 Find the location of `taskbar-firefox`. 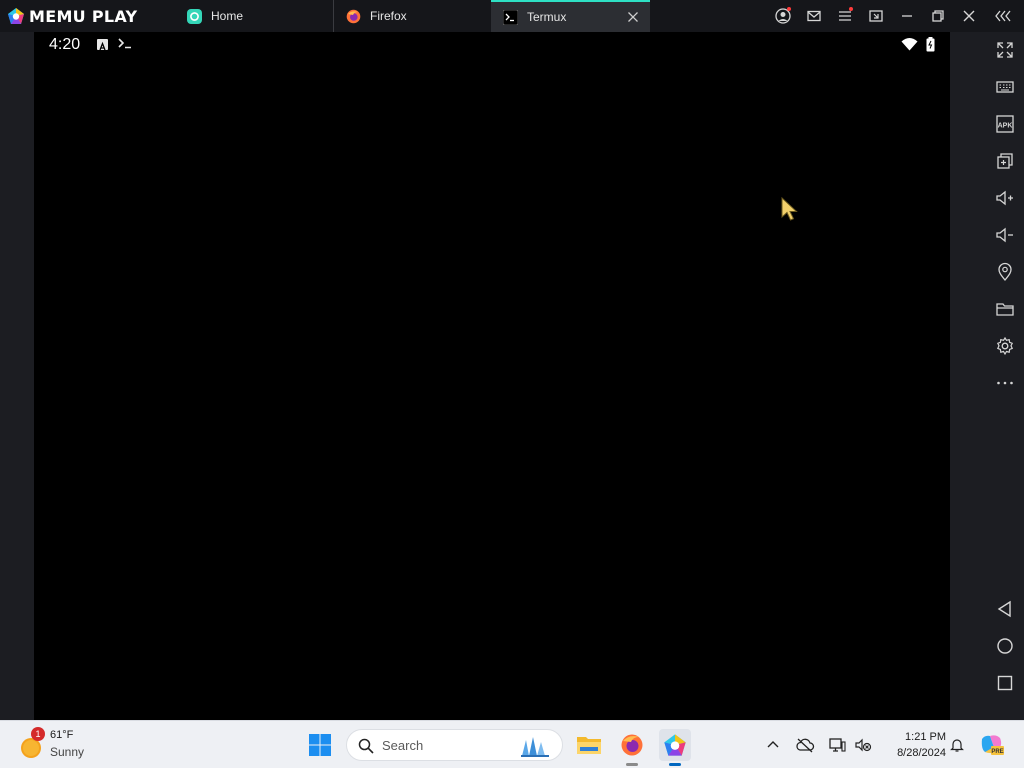

taskbar-firefox is located at coordinates (632, 747).